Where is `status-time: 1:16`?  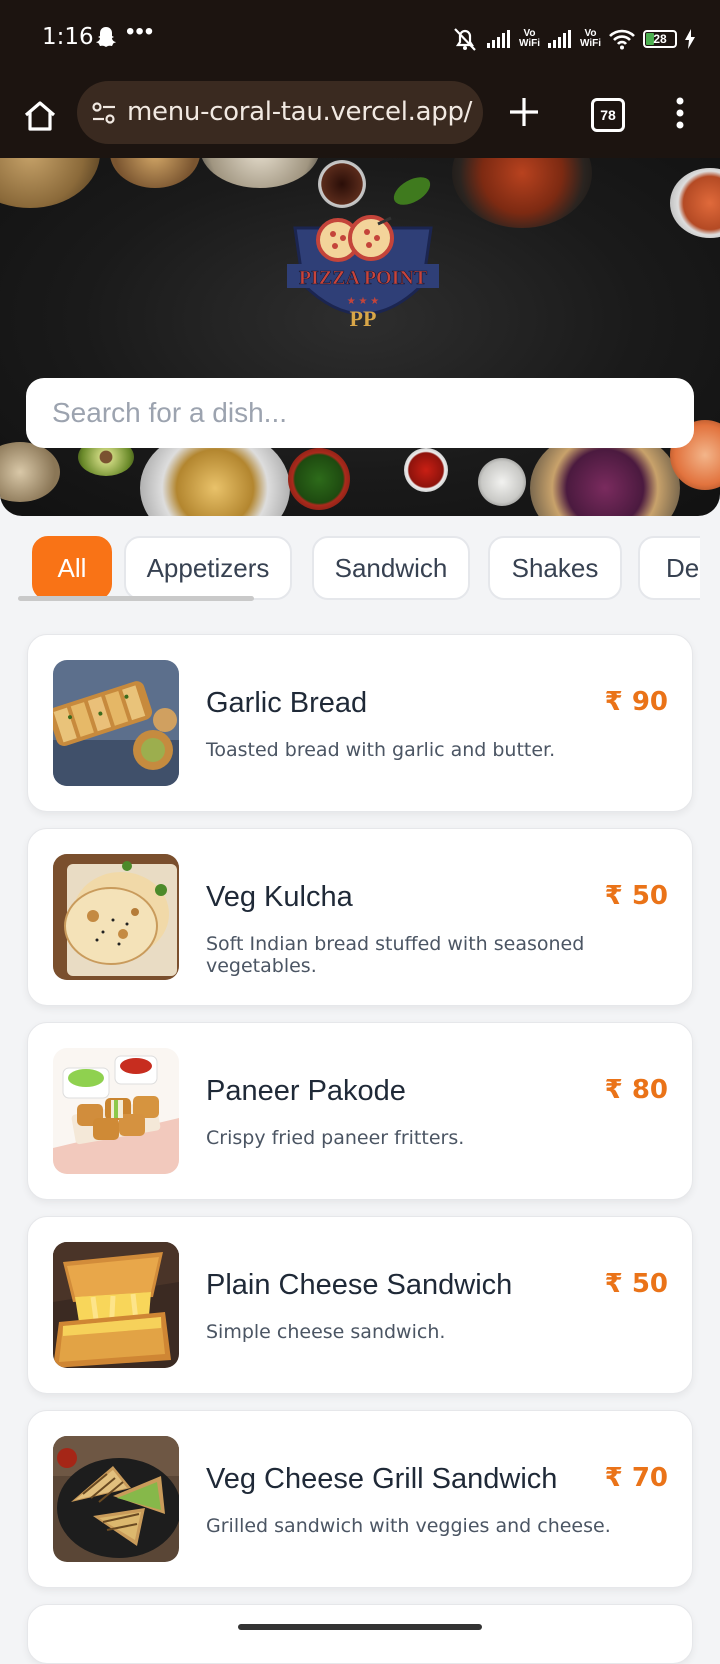 status-time: 1:16 is located at coordinates (68, 37).